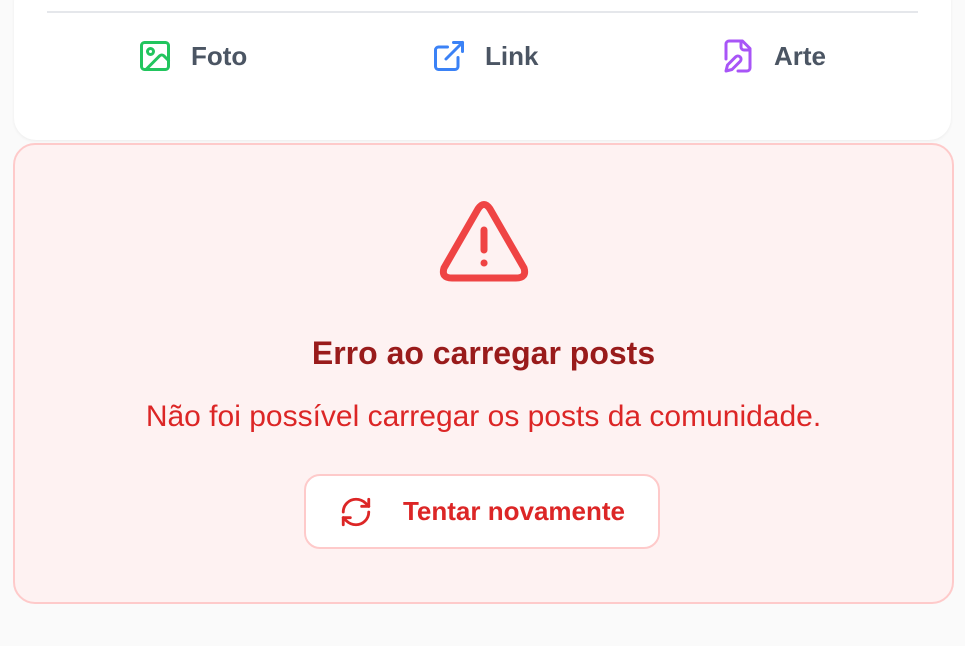 This screenshot has height=646, width=965. Describe the element at coordinates (219, 55) in the screenshot. I see `foto-label: Foto` at that location.